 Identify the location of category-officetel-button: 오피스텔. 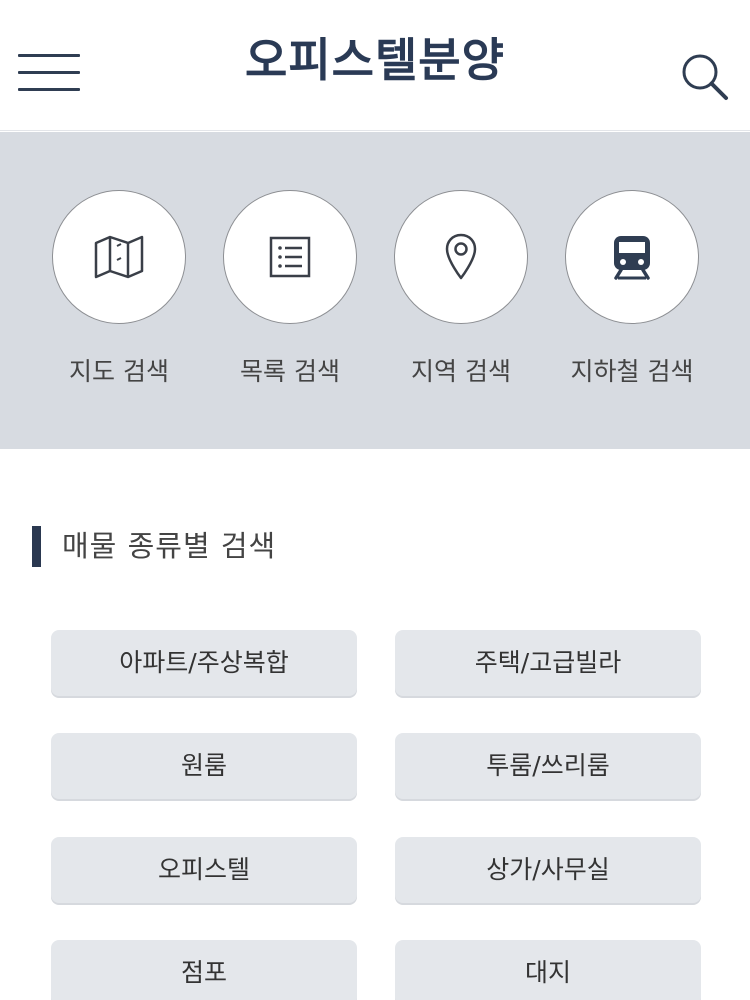
(204, 870).